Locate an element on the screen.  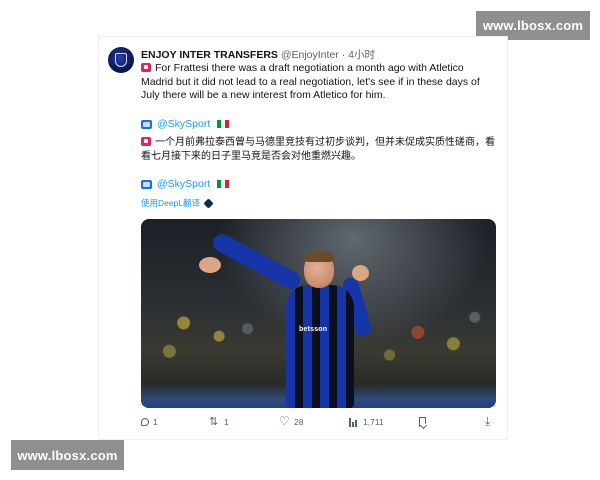
retweet-icon is located at coordinates (214, 421).